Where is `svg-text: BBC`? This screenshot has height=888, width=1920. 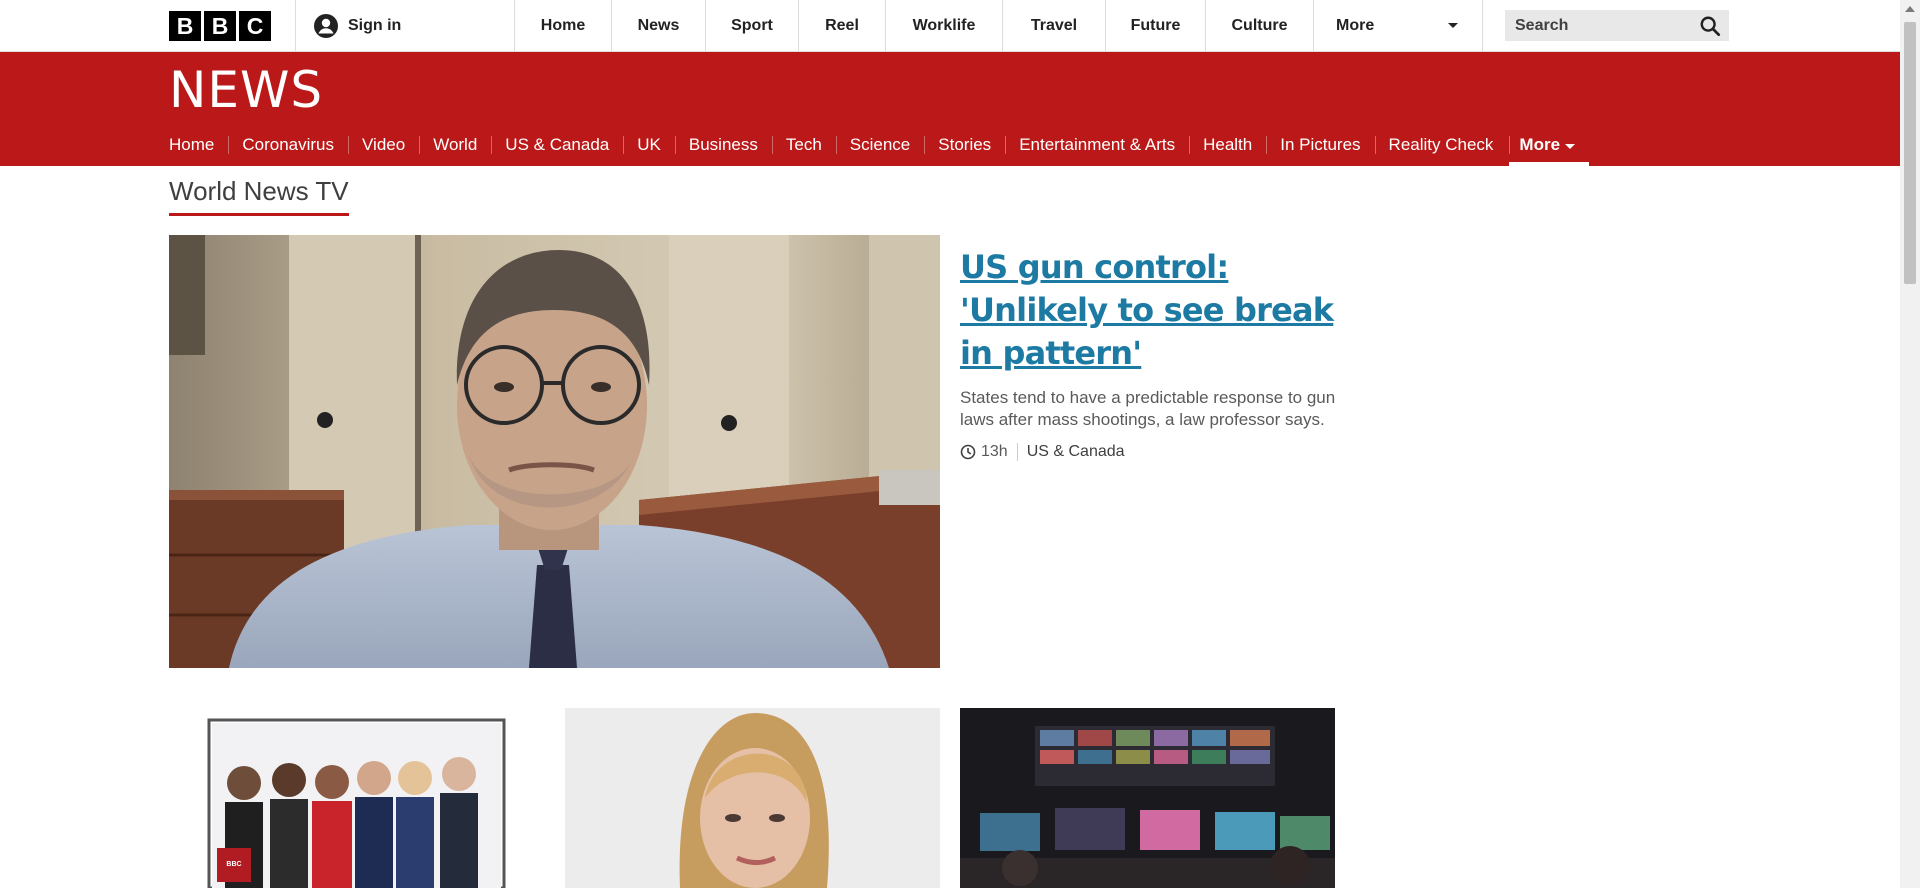
svg-text: BBC is located at coordinates (233, 864).